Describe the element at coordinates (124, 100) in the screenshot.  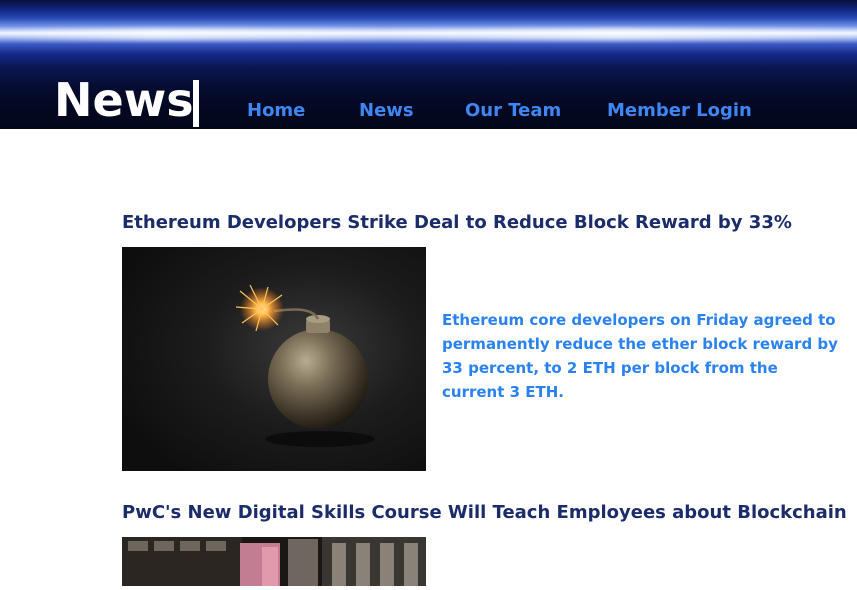
I see `site-brand: News` at that location.